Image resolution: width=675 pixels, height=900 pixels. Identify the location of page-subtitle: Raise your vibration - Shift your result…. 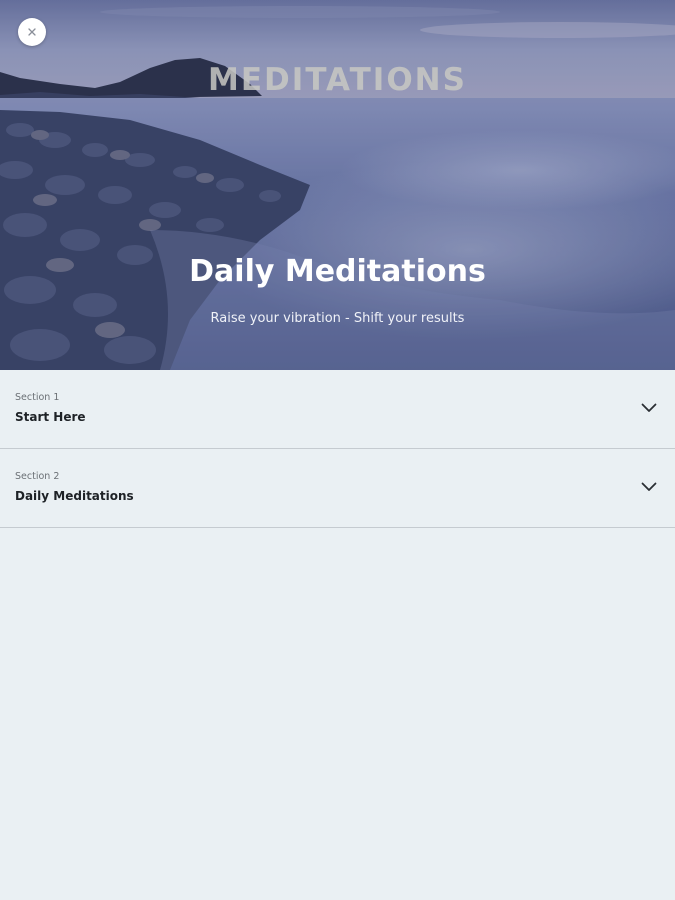
(337, 318).